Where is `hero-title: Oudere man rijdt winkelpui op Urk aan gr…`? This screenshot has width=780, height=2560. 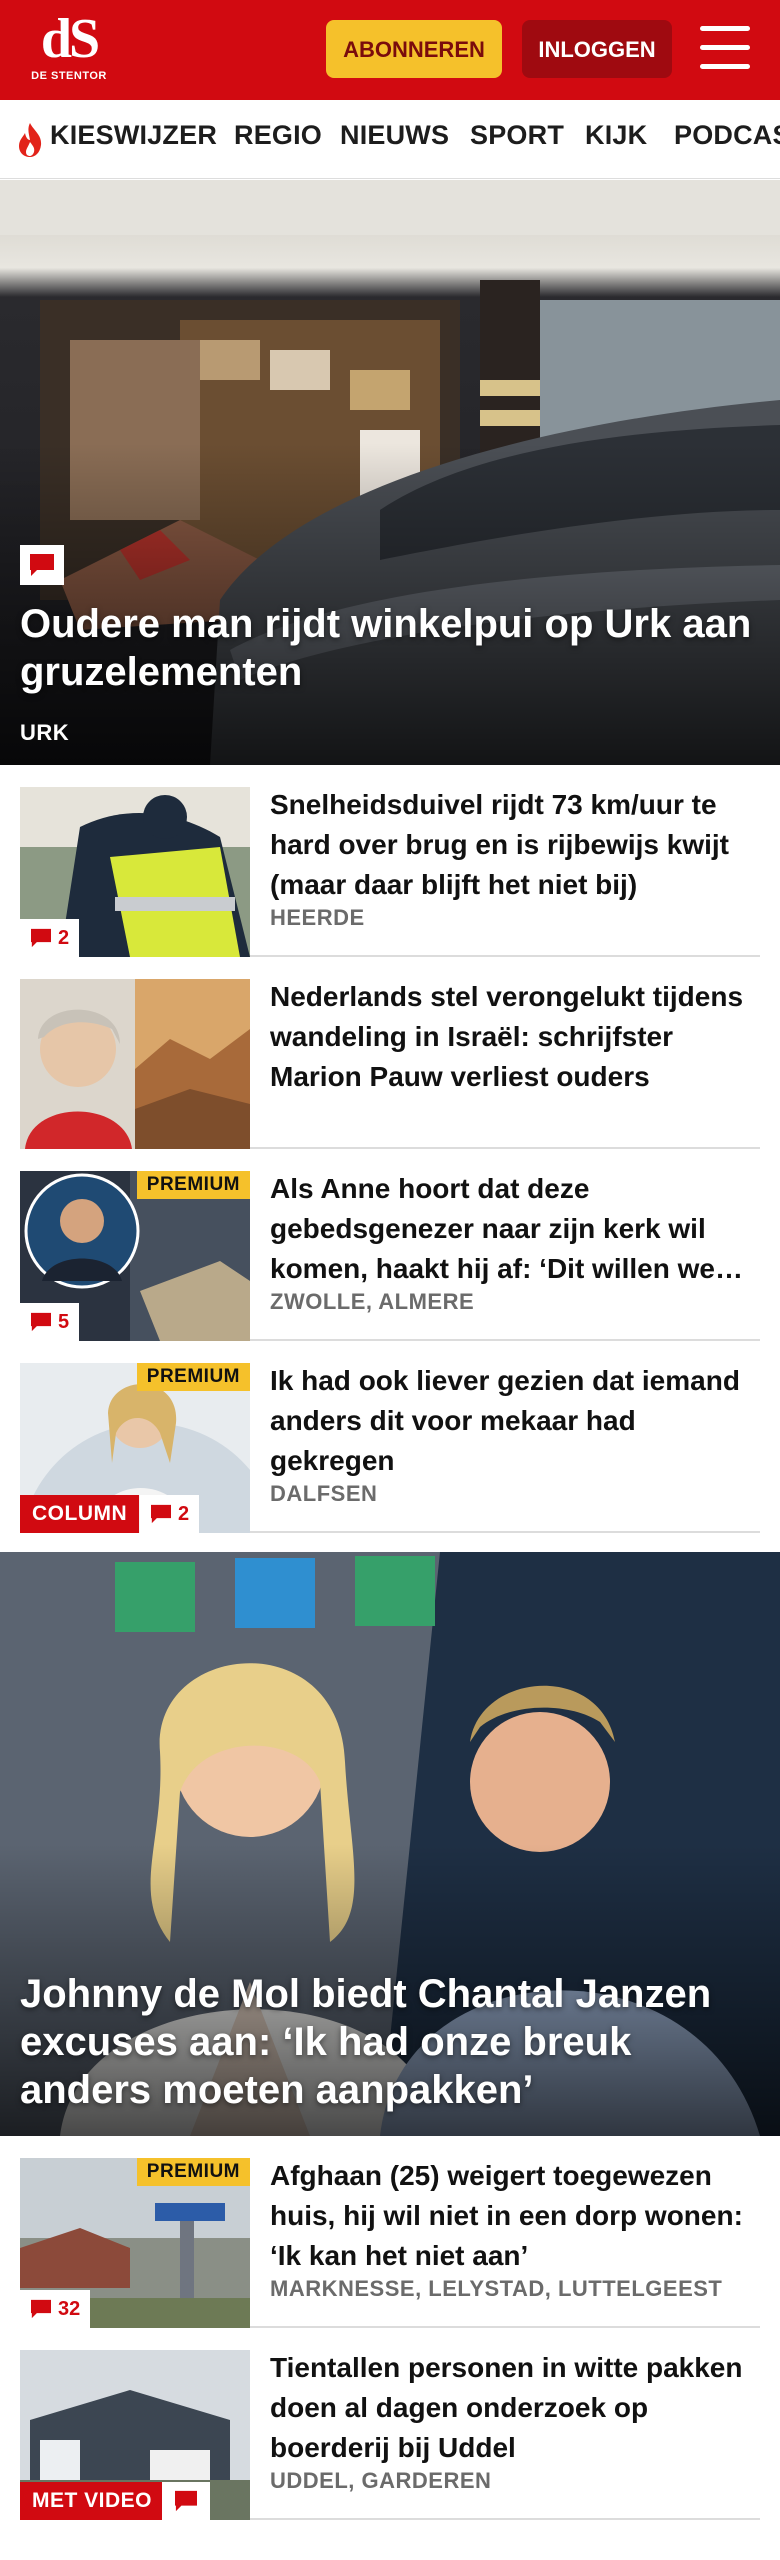 hero-title: Oudere man rijdt winkelpui op Urk aan gr… is located at coordinates (390, 648).